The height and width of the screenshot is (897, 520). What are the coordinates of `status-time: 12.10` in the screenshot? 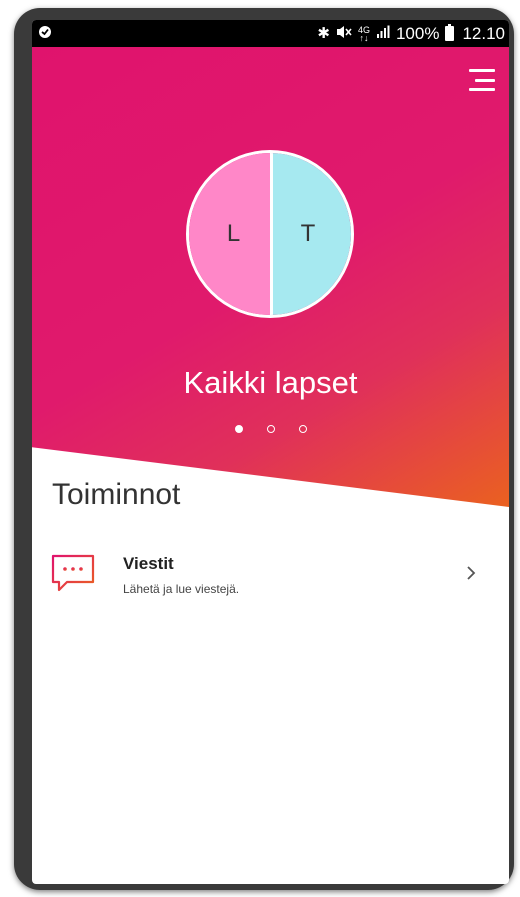 It's located at (483, 33).